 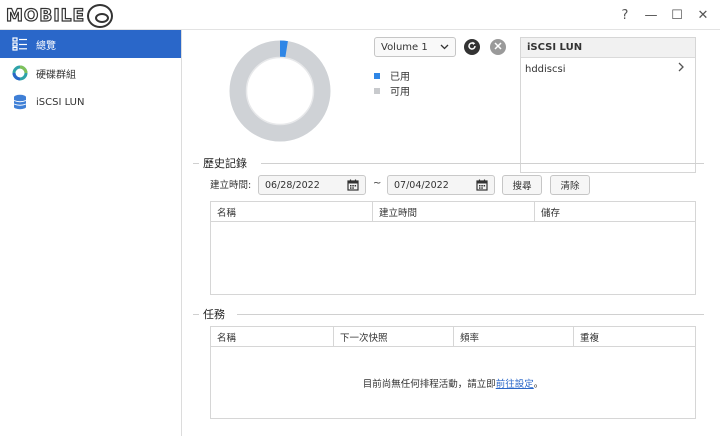 I want to click on sidebar-item-label: 總覽, so click(x=46, y=46).